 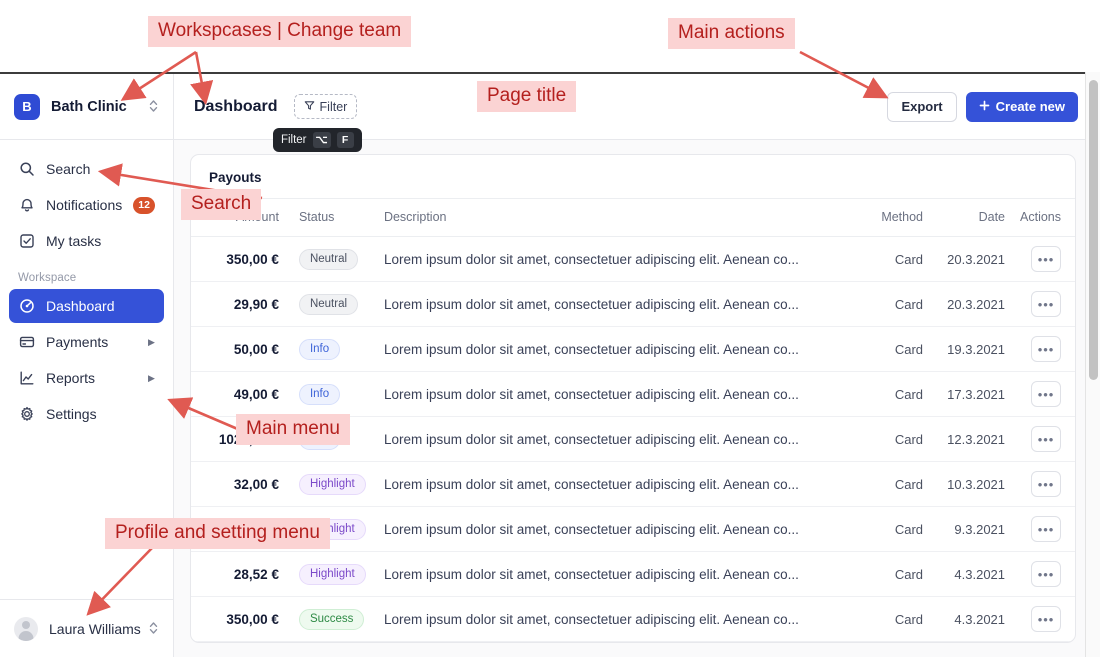 I want to click on check-square-icon, so click(x=26, y=241).